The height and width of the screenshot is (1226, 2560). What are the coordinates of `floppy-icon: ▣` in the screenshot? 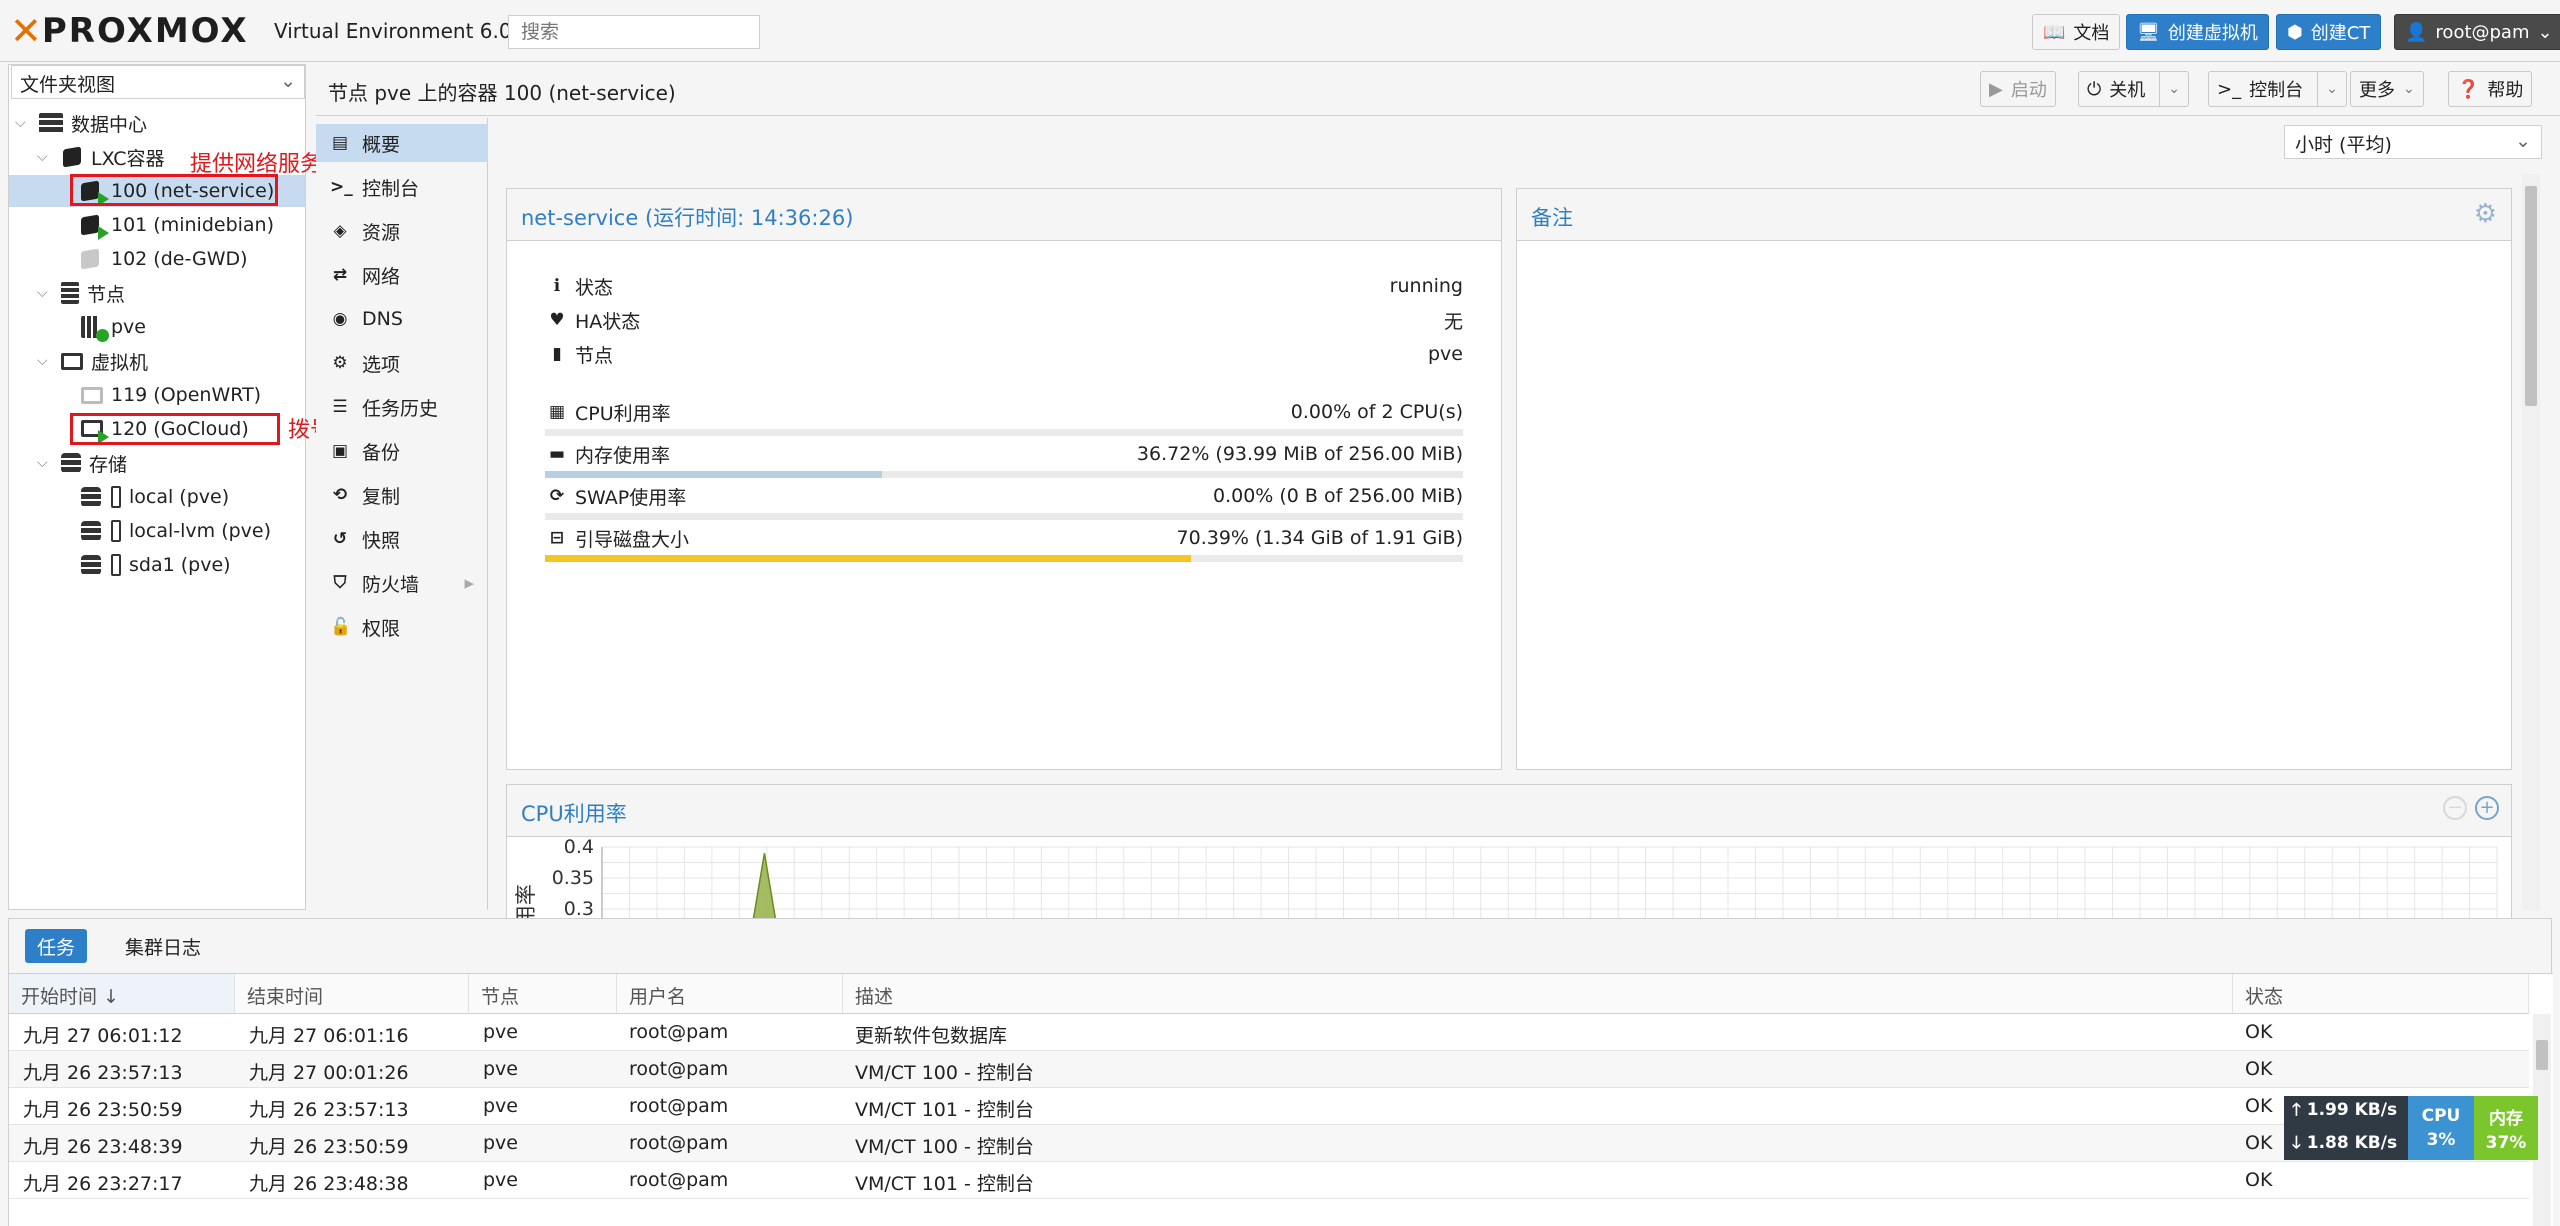 It's located at (340, 451).